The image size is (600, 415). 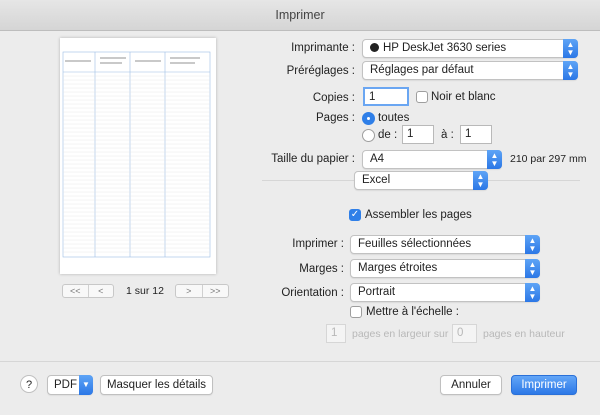 What do you see at coordinates (422, 97) in the screenshot?
I see `black-white-checkbox` at bounding box center [422, 97].